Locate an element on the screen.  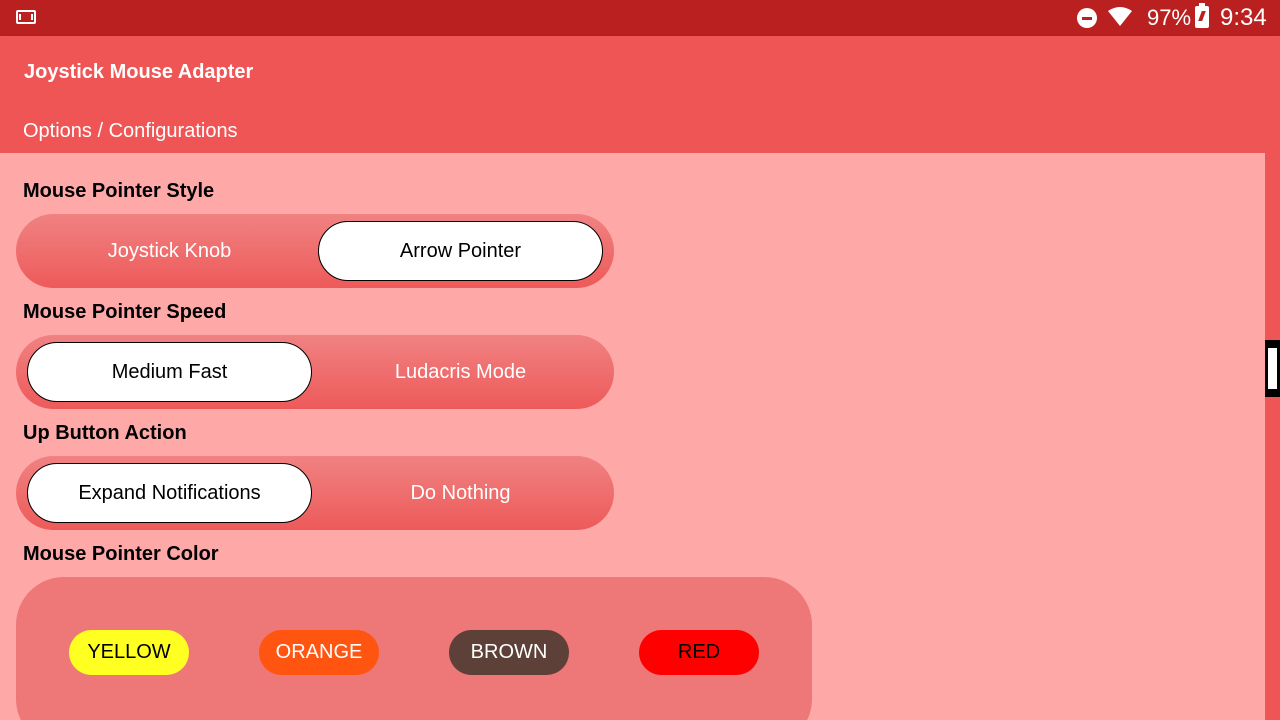
wifi-icon is located at coordinates (1120, 16).